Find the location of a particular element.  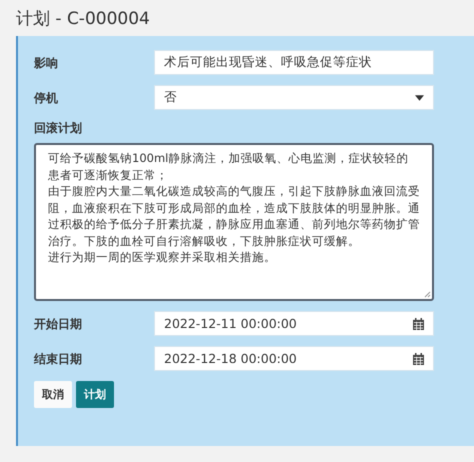

resize-grip-icon is located at coordinates (427, 294).